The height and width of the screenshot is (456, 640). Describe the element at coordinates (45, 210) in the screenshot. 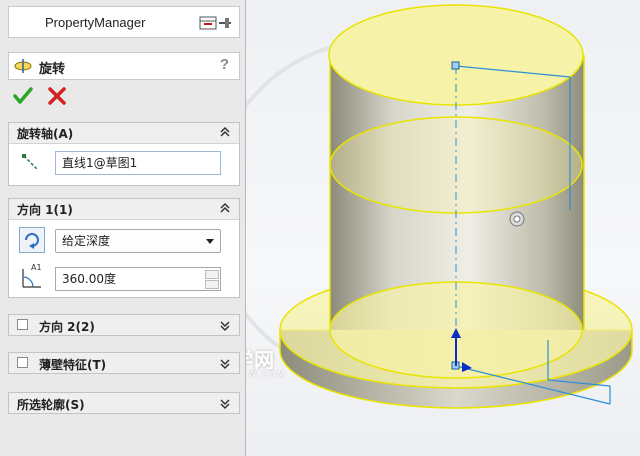

I see `direction1-group-title: 方向 1(1)` at that location.